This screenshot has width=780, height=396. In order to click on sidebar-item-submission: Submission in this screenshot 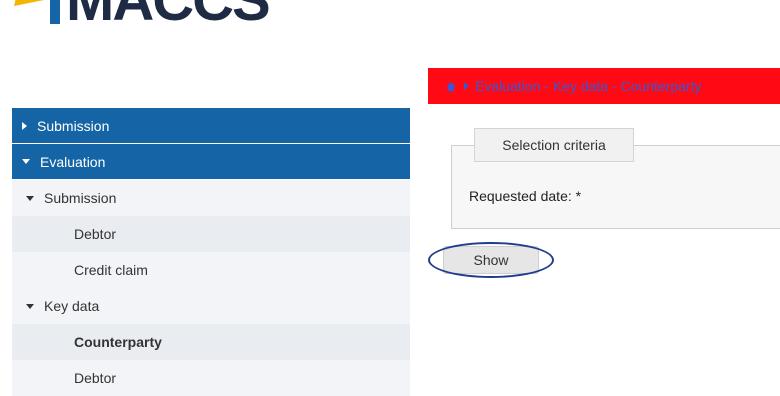, I will do `click(211, 126)`.